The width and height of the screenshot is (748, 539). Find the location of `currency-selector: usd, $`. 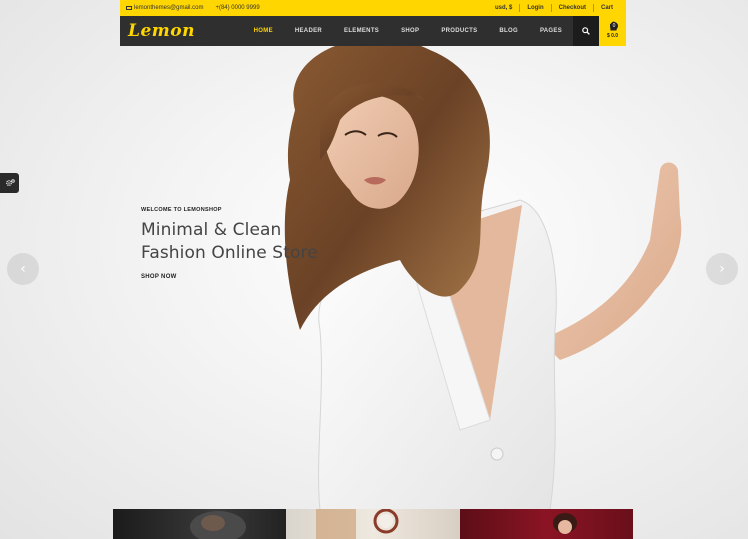

currency-selector: usd, $ is located at coordinates (503, 8).